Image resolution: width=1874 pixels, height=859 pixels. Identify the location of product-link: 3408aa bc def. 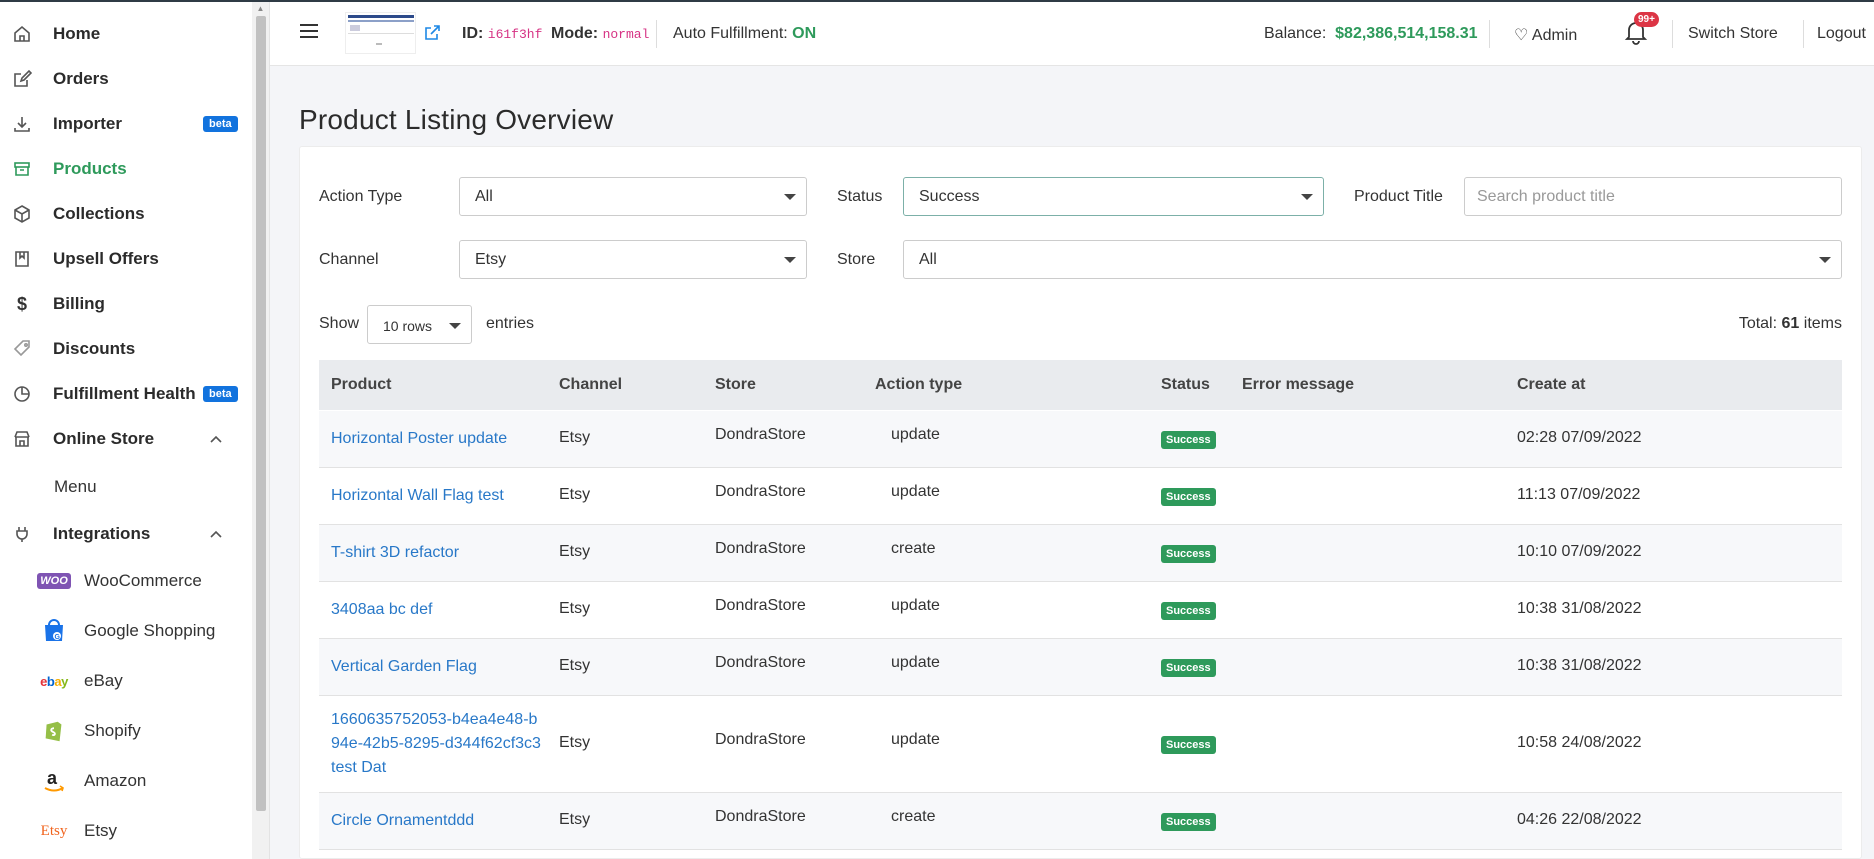
(381, 610).